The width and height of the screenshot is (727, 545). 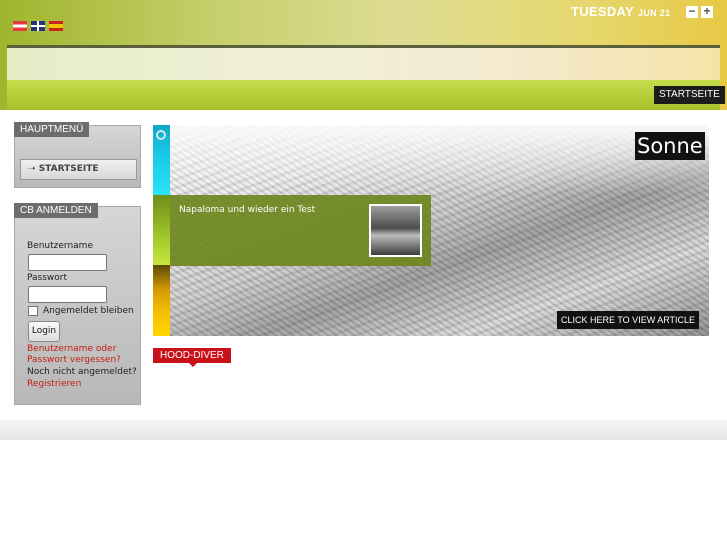 What do you see at coordinates (654, 13) in the screenshot?
I see `date-month: JUN 21` at bounding box center [654, 13].